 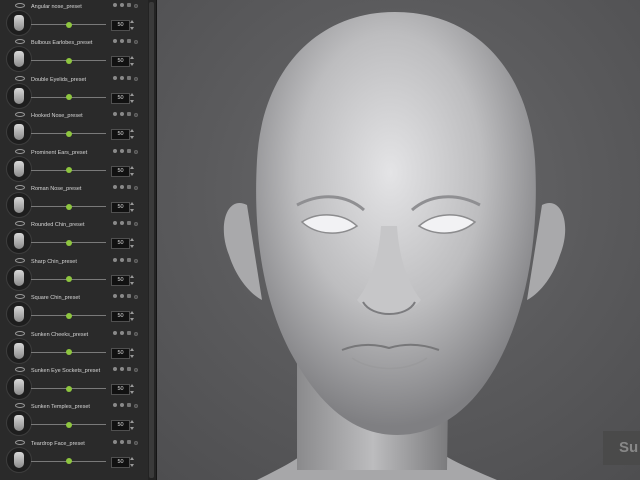 What do you see at coordinates (621, 448) in the screenshot?
I see `submit-button: Su` at bounding box center [621, 448].